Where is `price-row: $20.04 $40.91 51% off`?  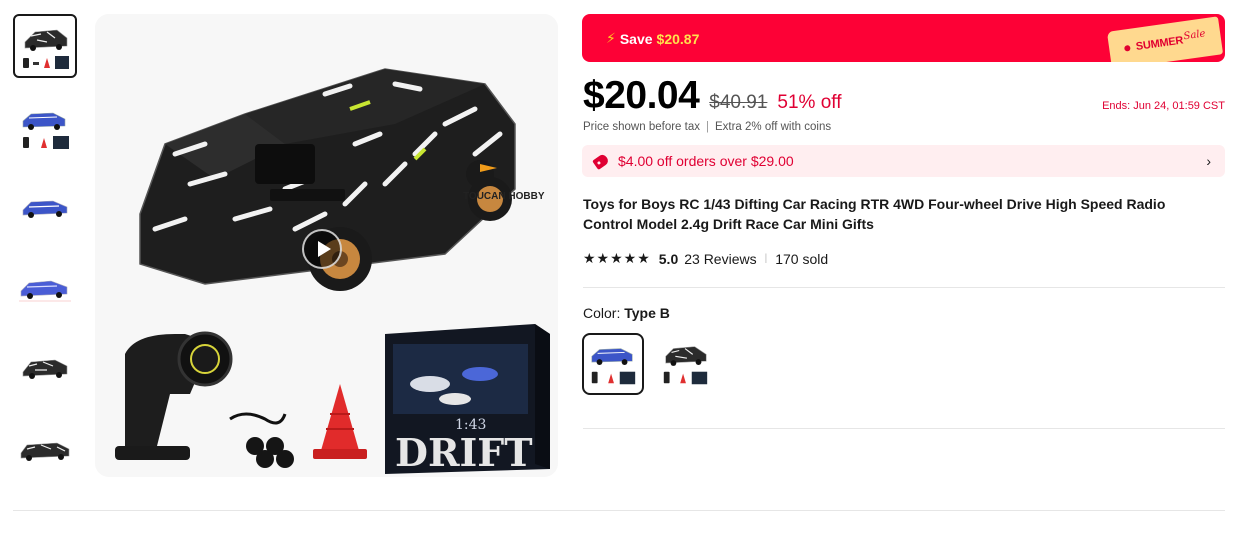 price-row: $20.04 $40.91 51% off is located at coordinates (712, 96).